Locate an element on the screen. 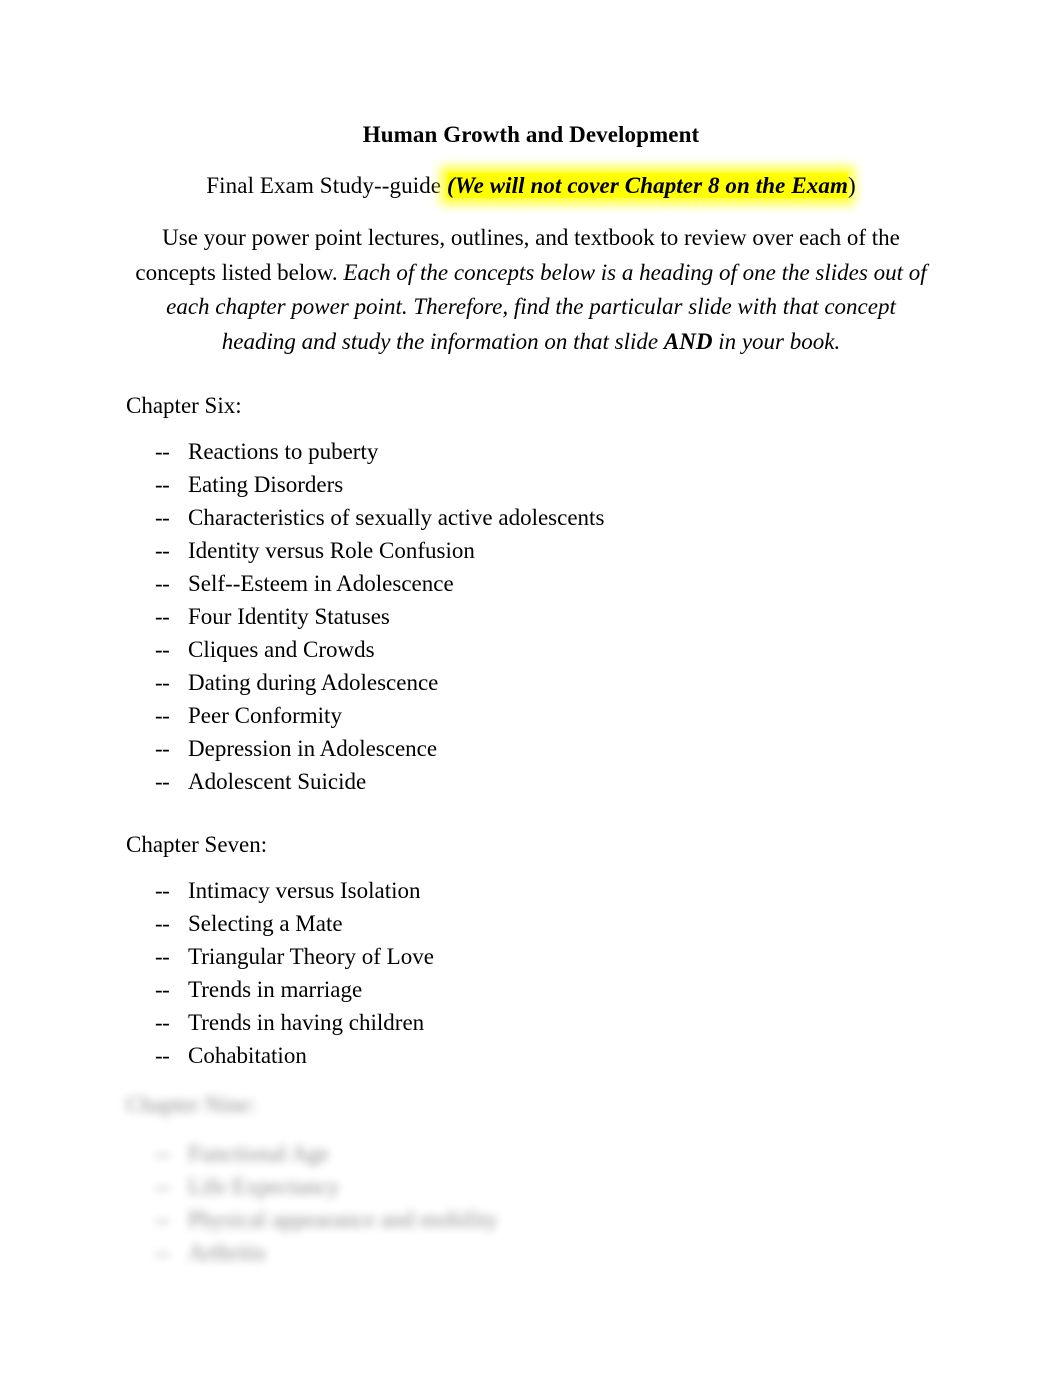 This screenshot has width=1062, height=1377. list-item-label: Peer Conformity is located at coordinates (265, 715).